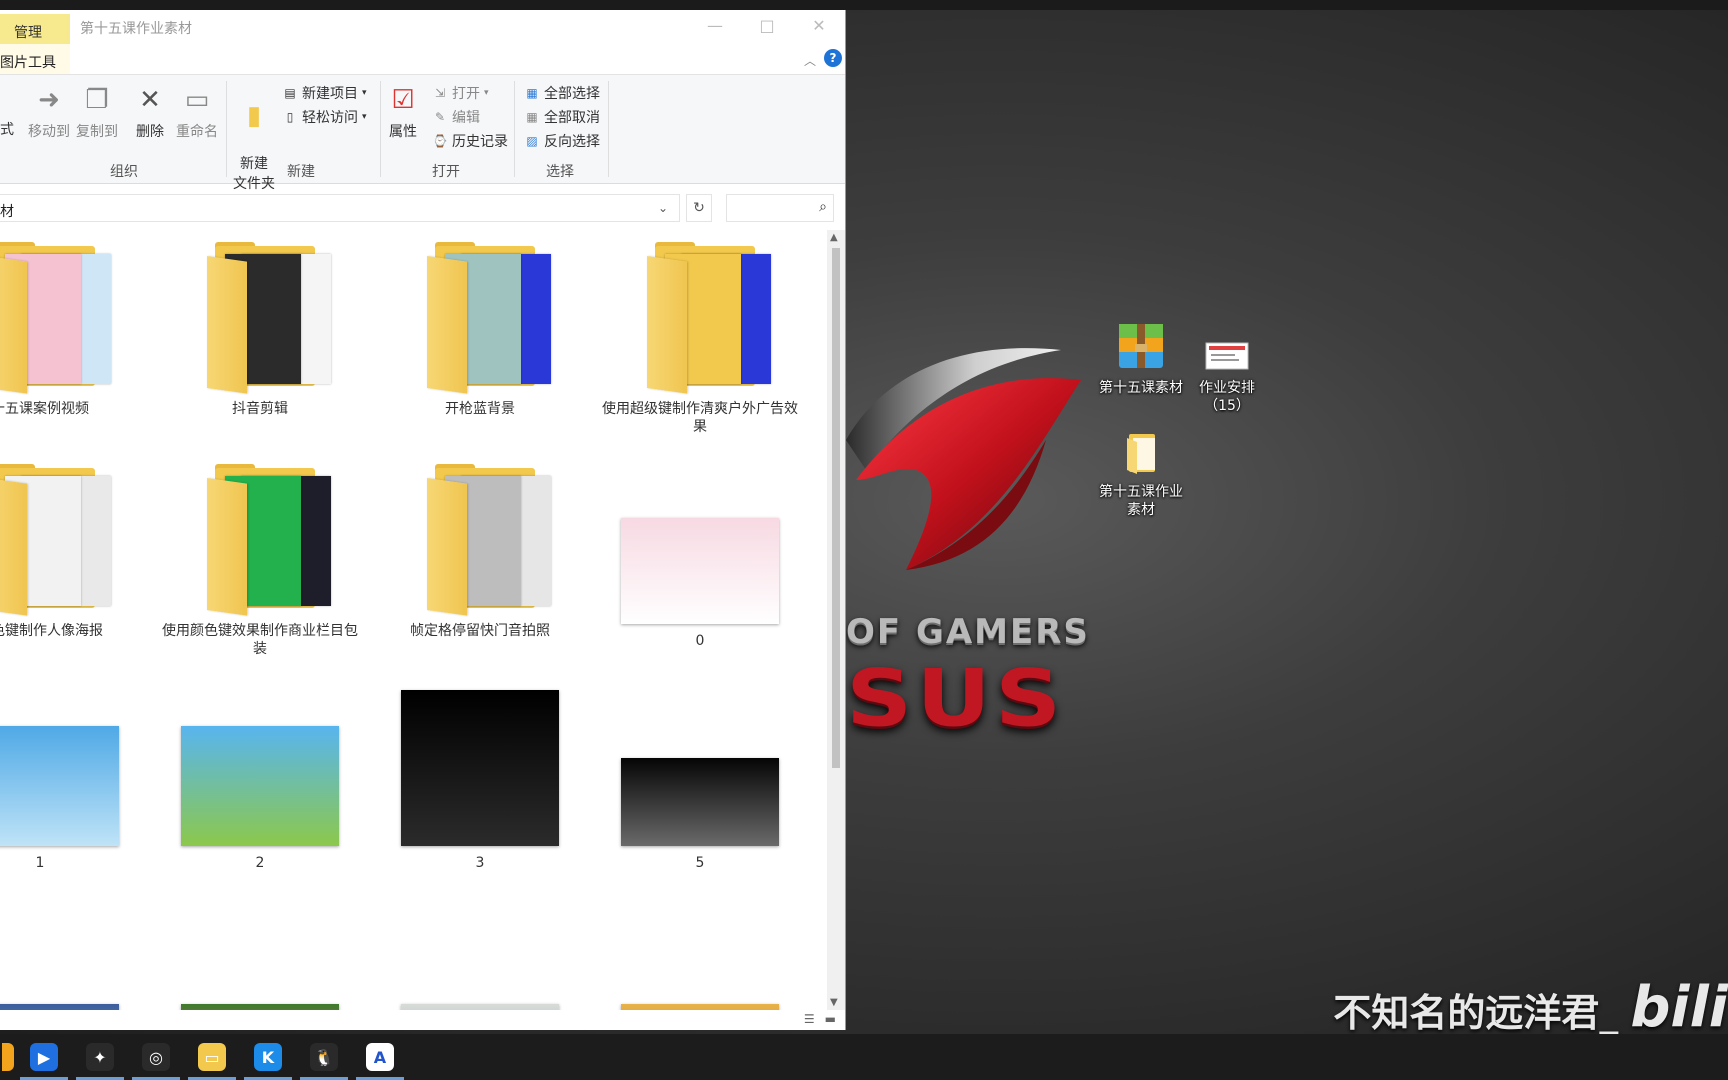 The height and width of the screenshot is (1080, 1728). Describe the element at coordinates (290, 117) in the screenshot. I see `easy-access-icon: ▯` at that location.